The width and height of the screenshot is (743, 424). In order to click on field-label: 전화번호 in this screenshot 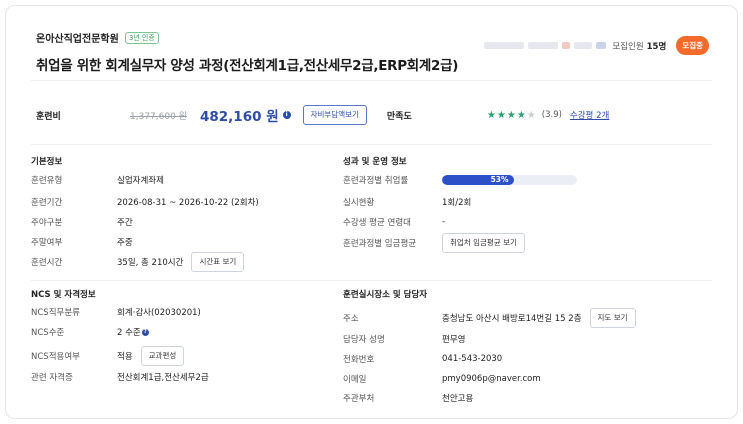, I will do `click(359, 360)`.